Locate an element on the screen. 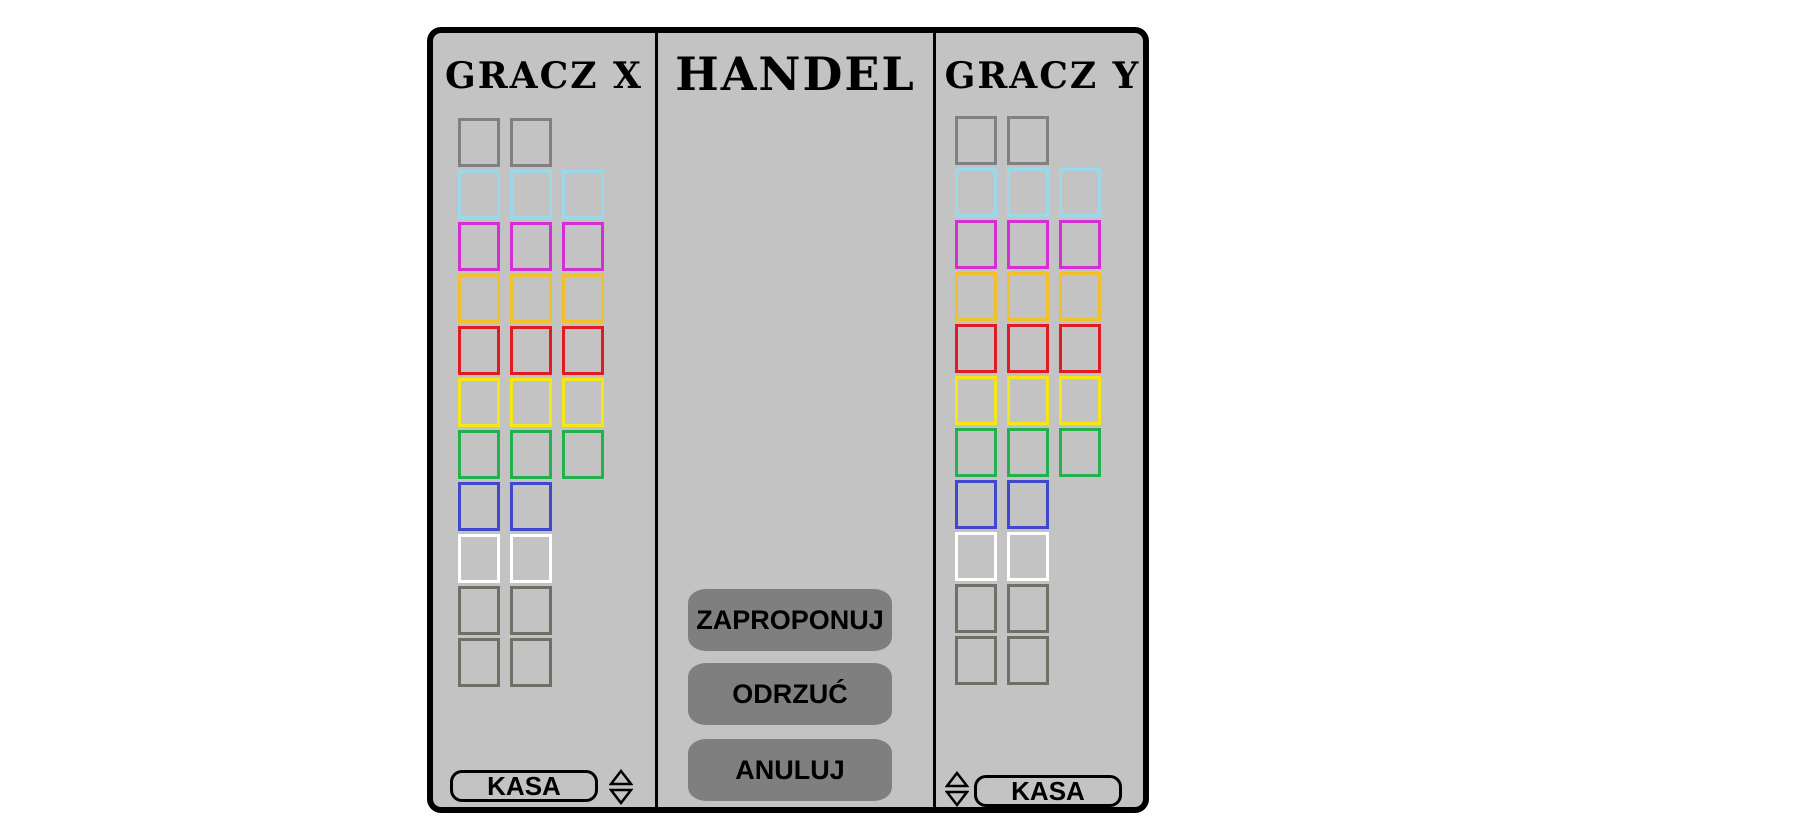 The width and height of the screenshot is (1798, 824). column-divider-right is located at coordinates (934, 420).